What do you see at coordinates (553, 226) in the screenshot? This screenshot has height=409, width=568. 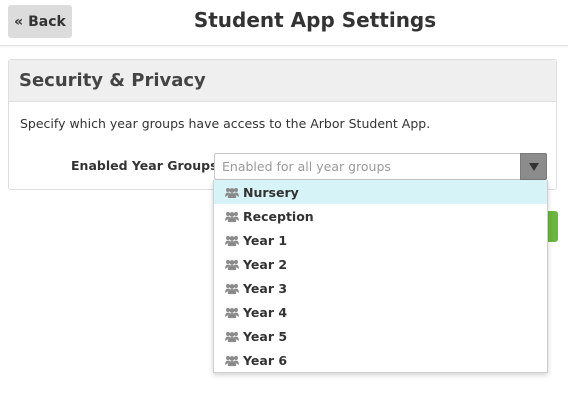 I see `save-button-edge` at bounding box center [553, 226].